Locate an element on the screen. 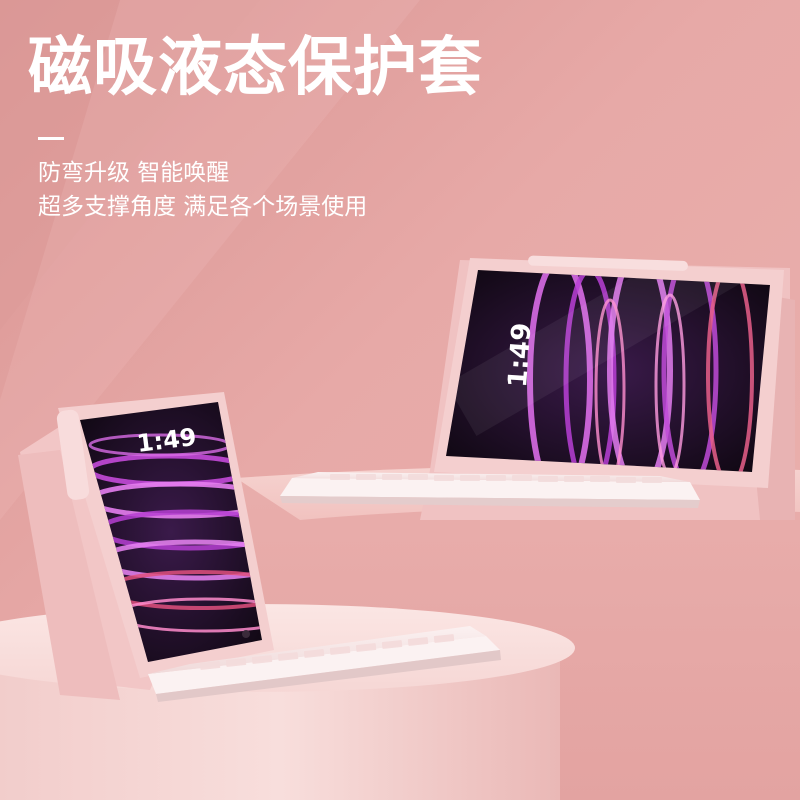 The image size is (800, 800). title-divider is located at coordinates (51, 138).